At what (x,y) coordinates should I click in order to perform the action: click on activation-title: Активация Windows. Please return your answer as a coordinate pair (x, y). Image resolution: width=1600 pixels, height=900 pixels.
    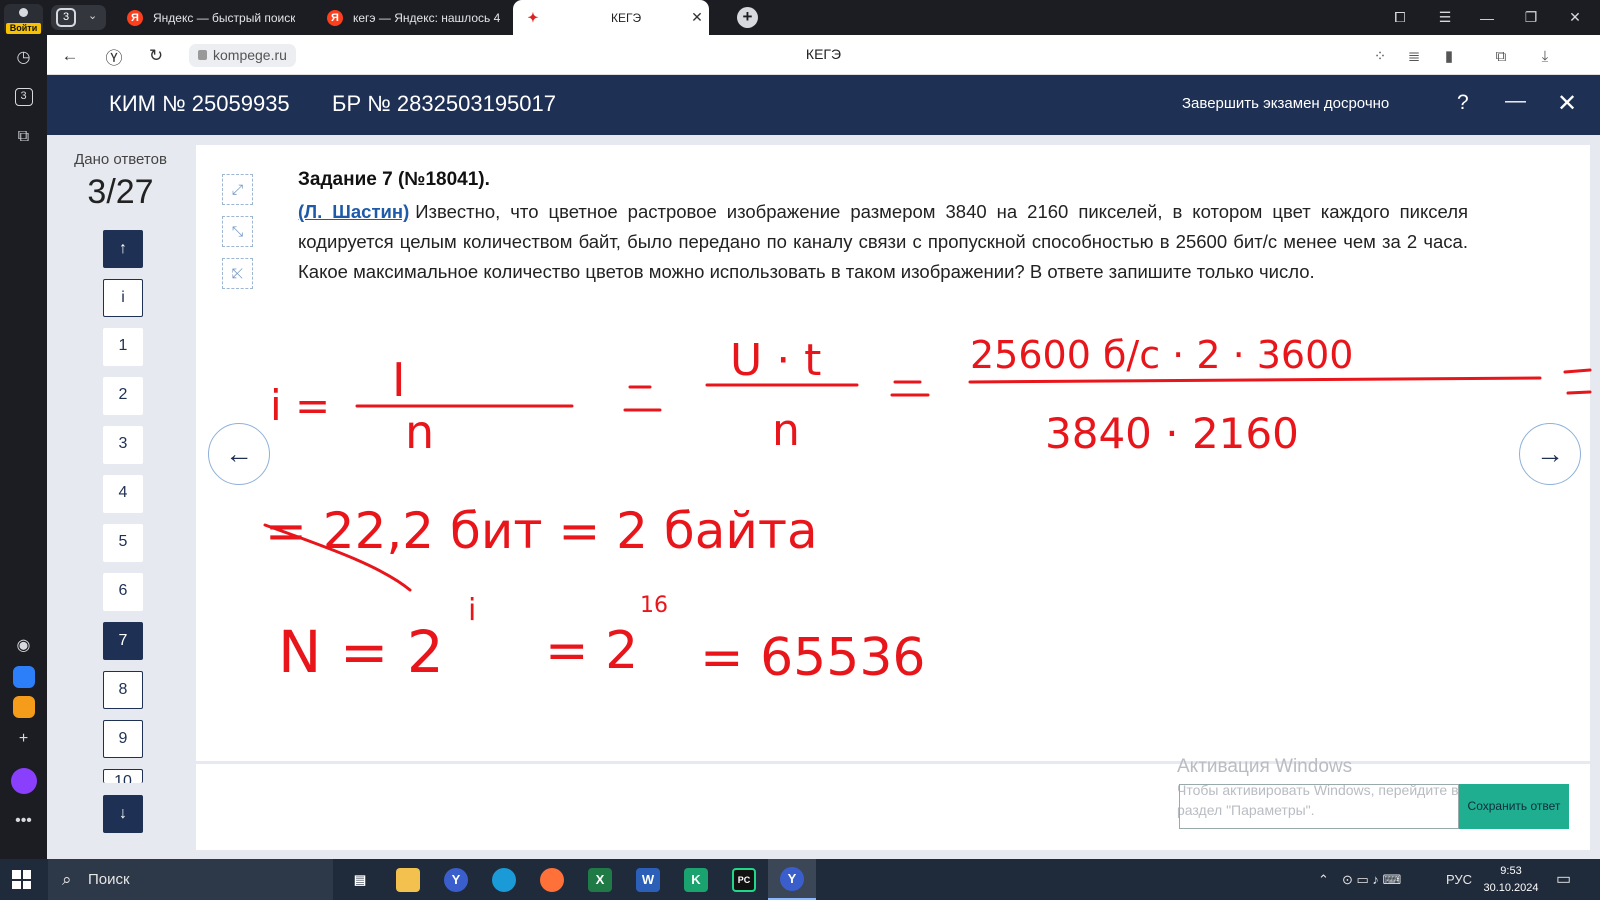
    Looking at the image, I should click on (1265, 766).